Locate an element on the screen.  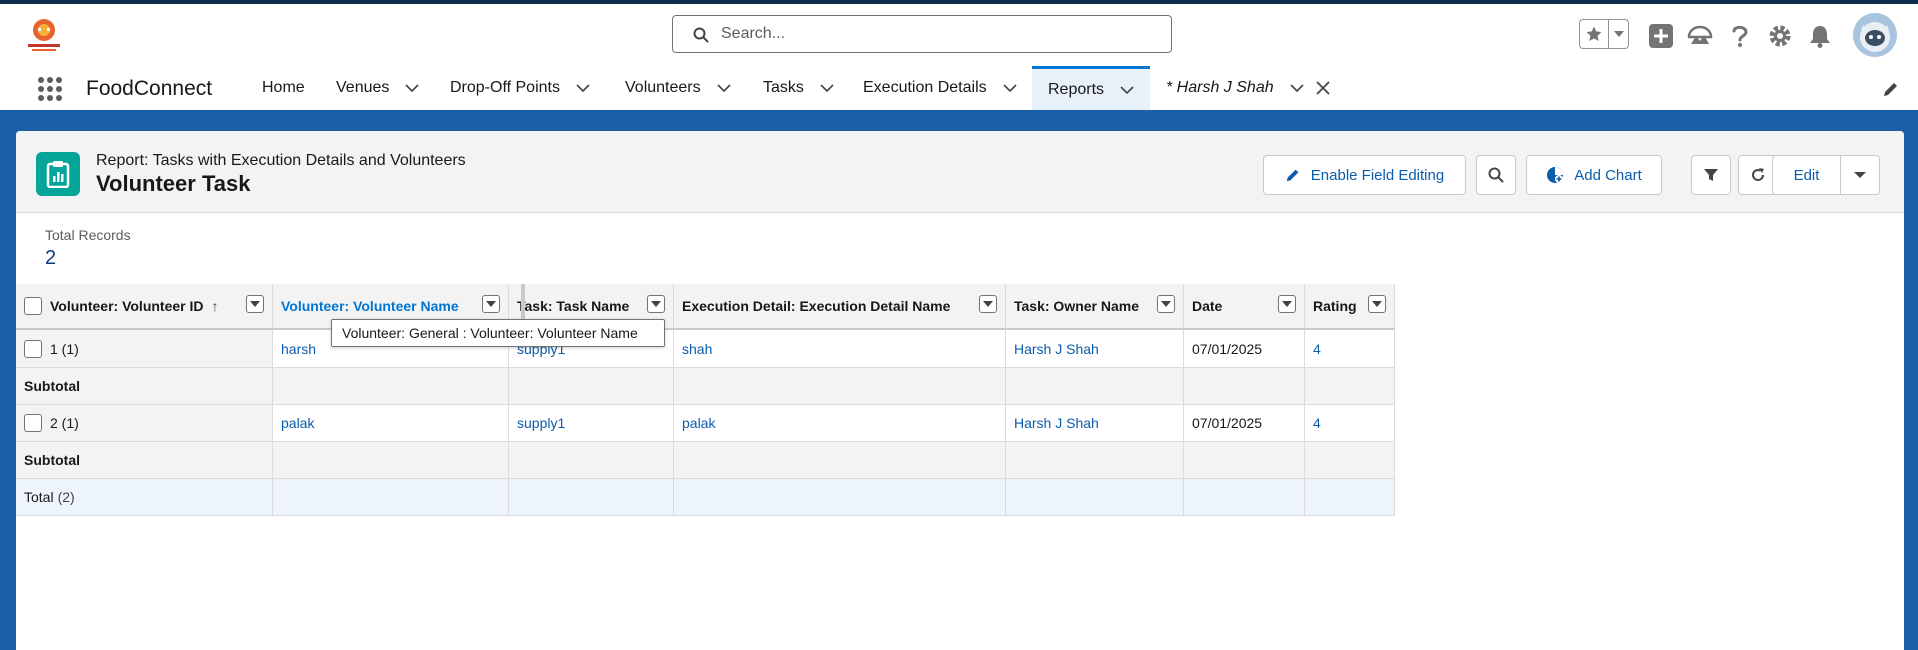
subtotal-row: Subtotal is located at coordinates (705, 460).